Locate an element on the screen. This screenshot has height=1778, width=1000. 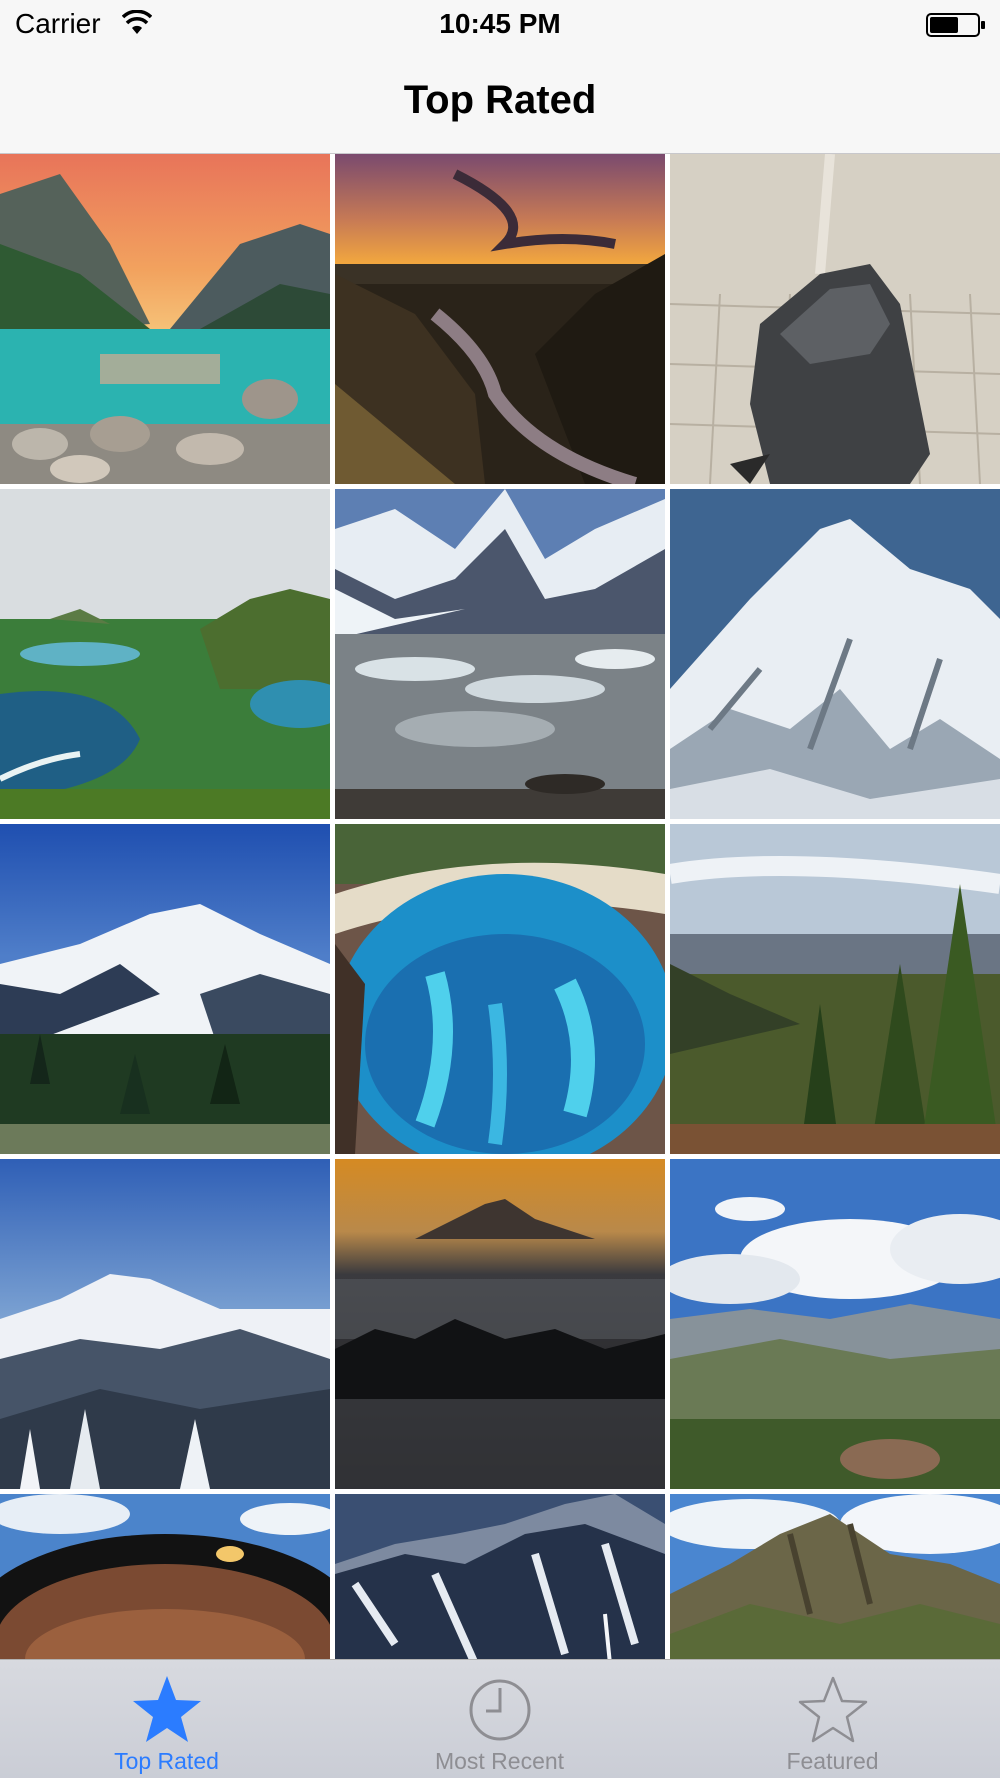
tab-top-rated: Top Rated is located at coordinates (166, 1719).